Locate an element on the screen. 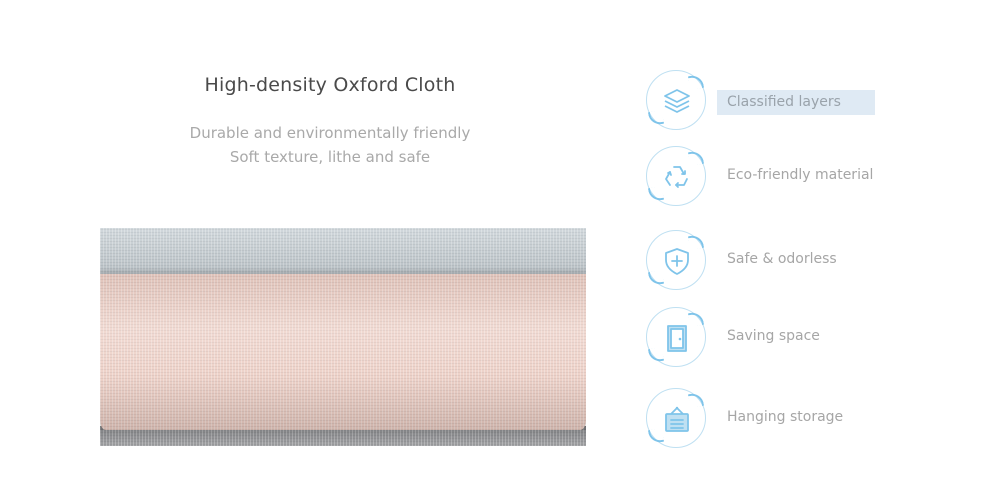  feature-label: Classified layers is located at coordinates (796, 102).